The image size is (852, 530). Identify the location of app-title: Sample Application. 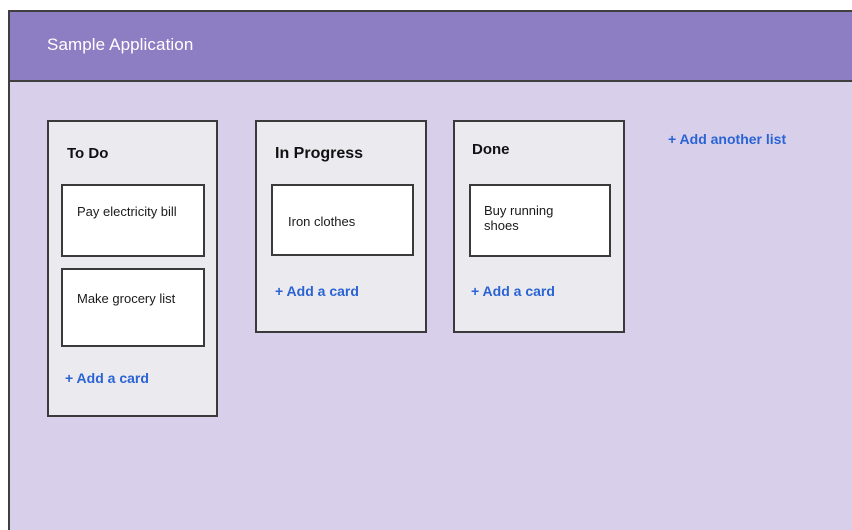
(120, 44).